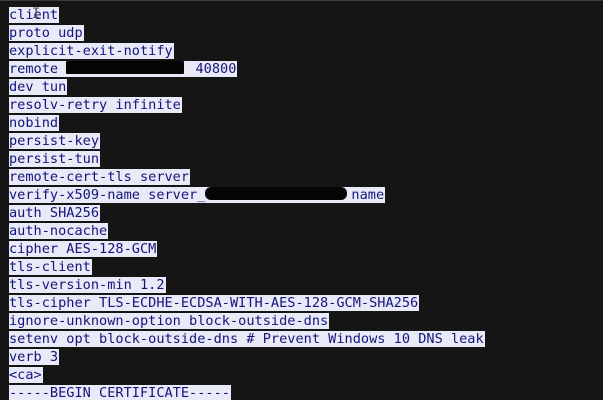 The width and height of the screenshot is (603, 400). I want to click on config-line-verb: verb 3, so click(247, 357).